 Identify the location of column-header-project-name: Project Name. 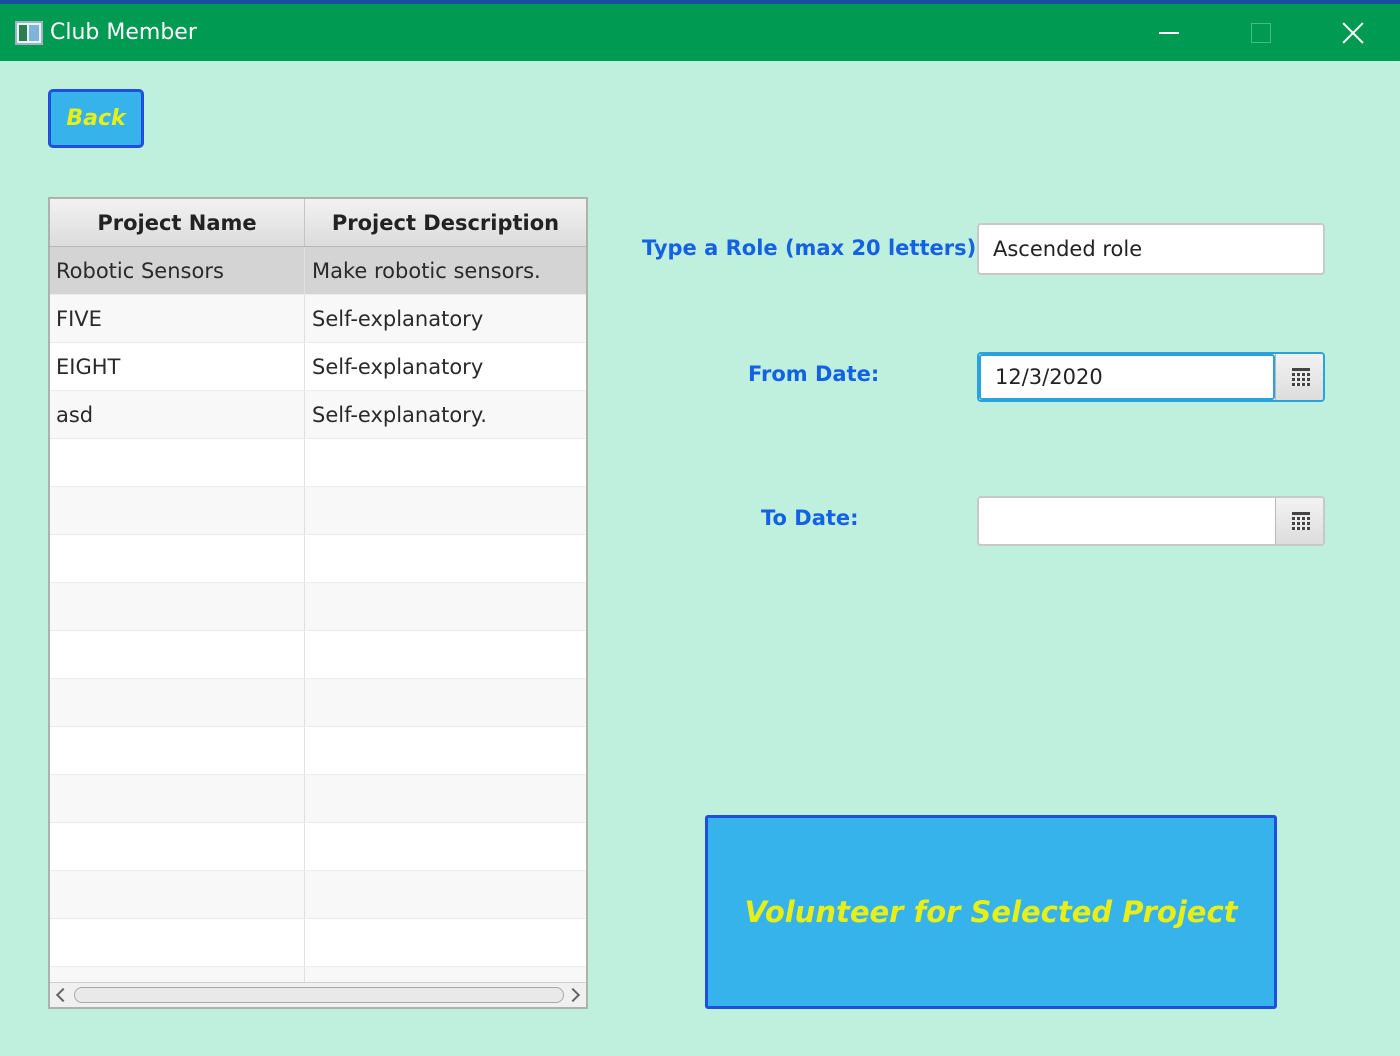
(177, 222).